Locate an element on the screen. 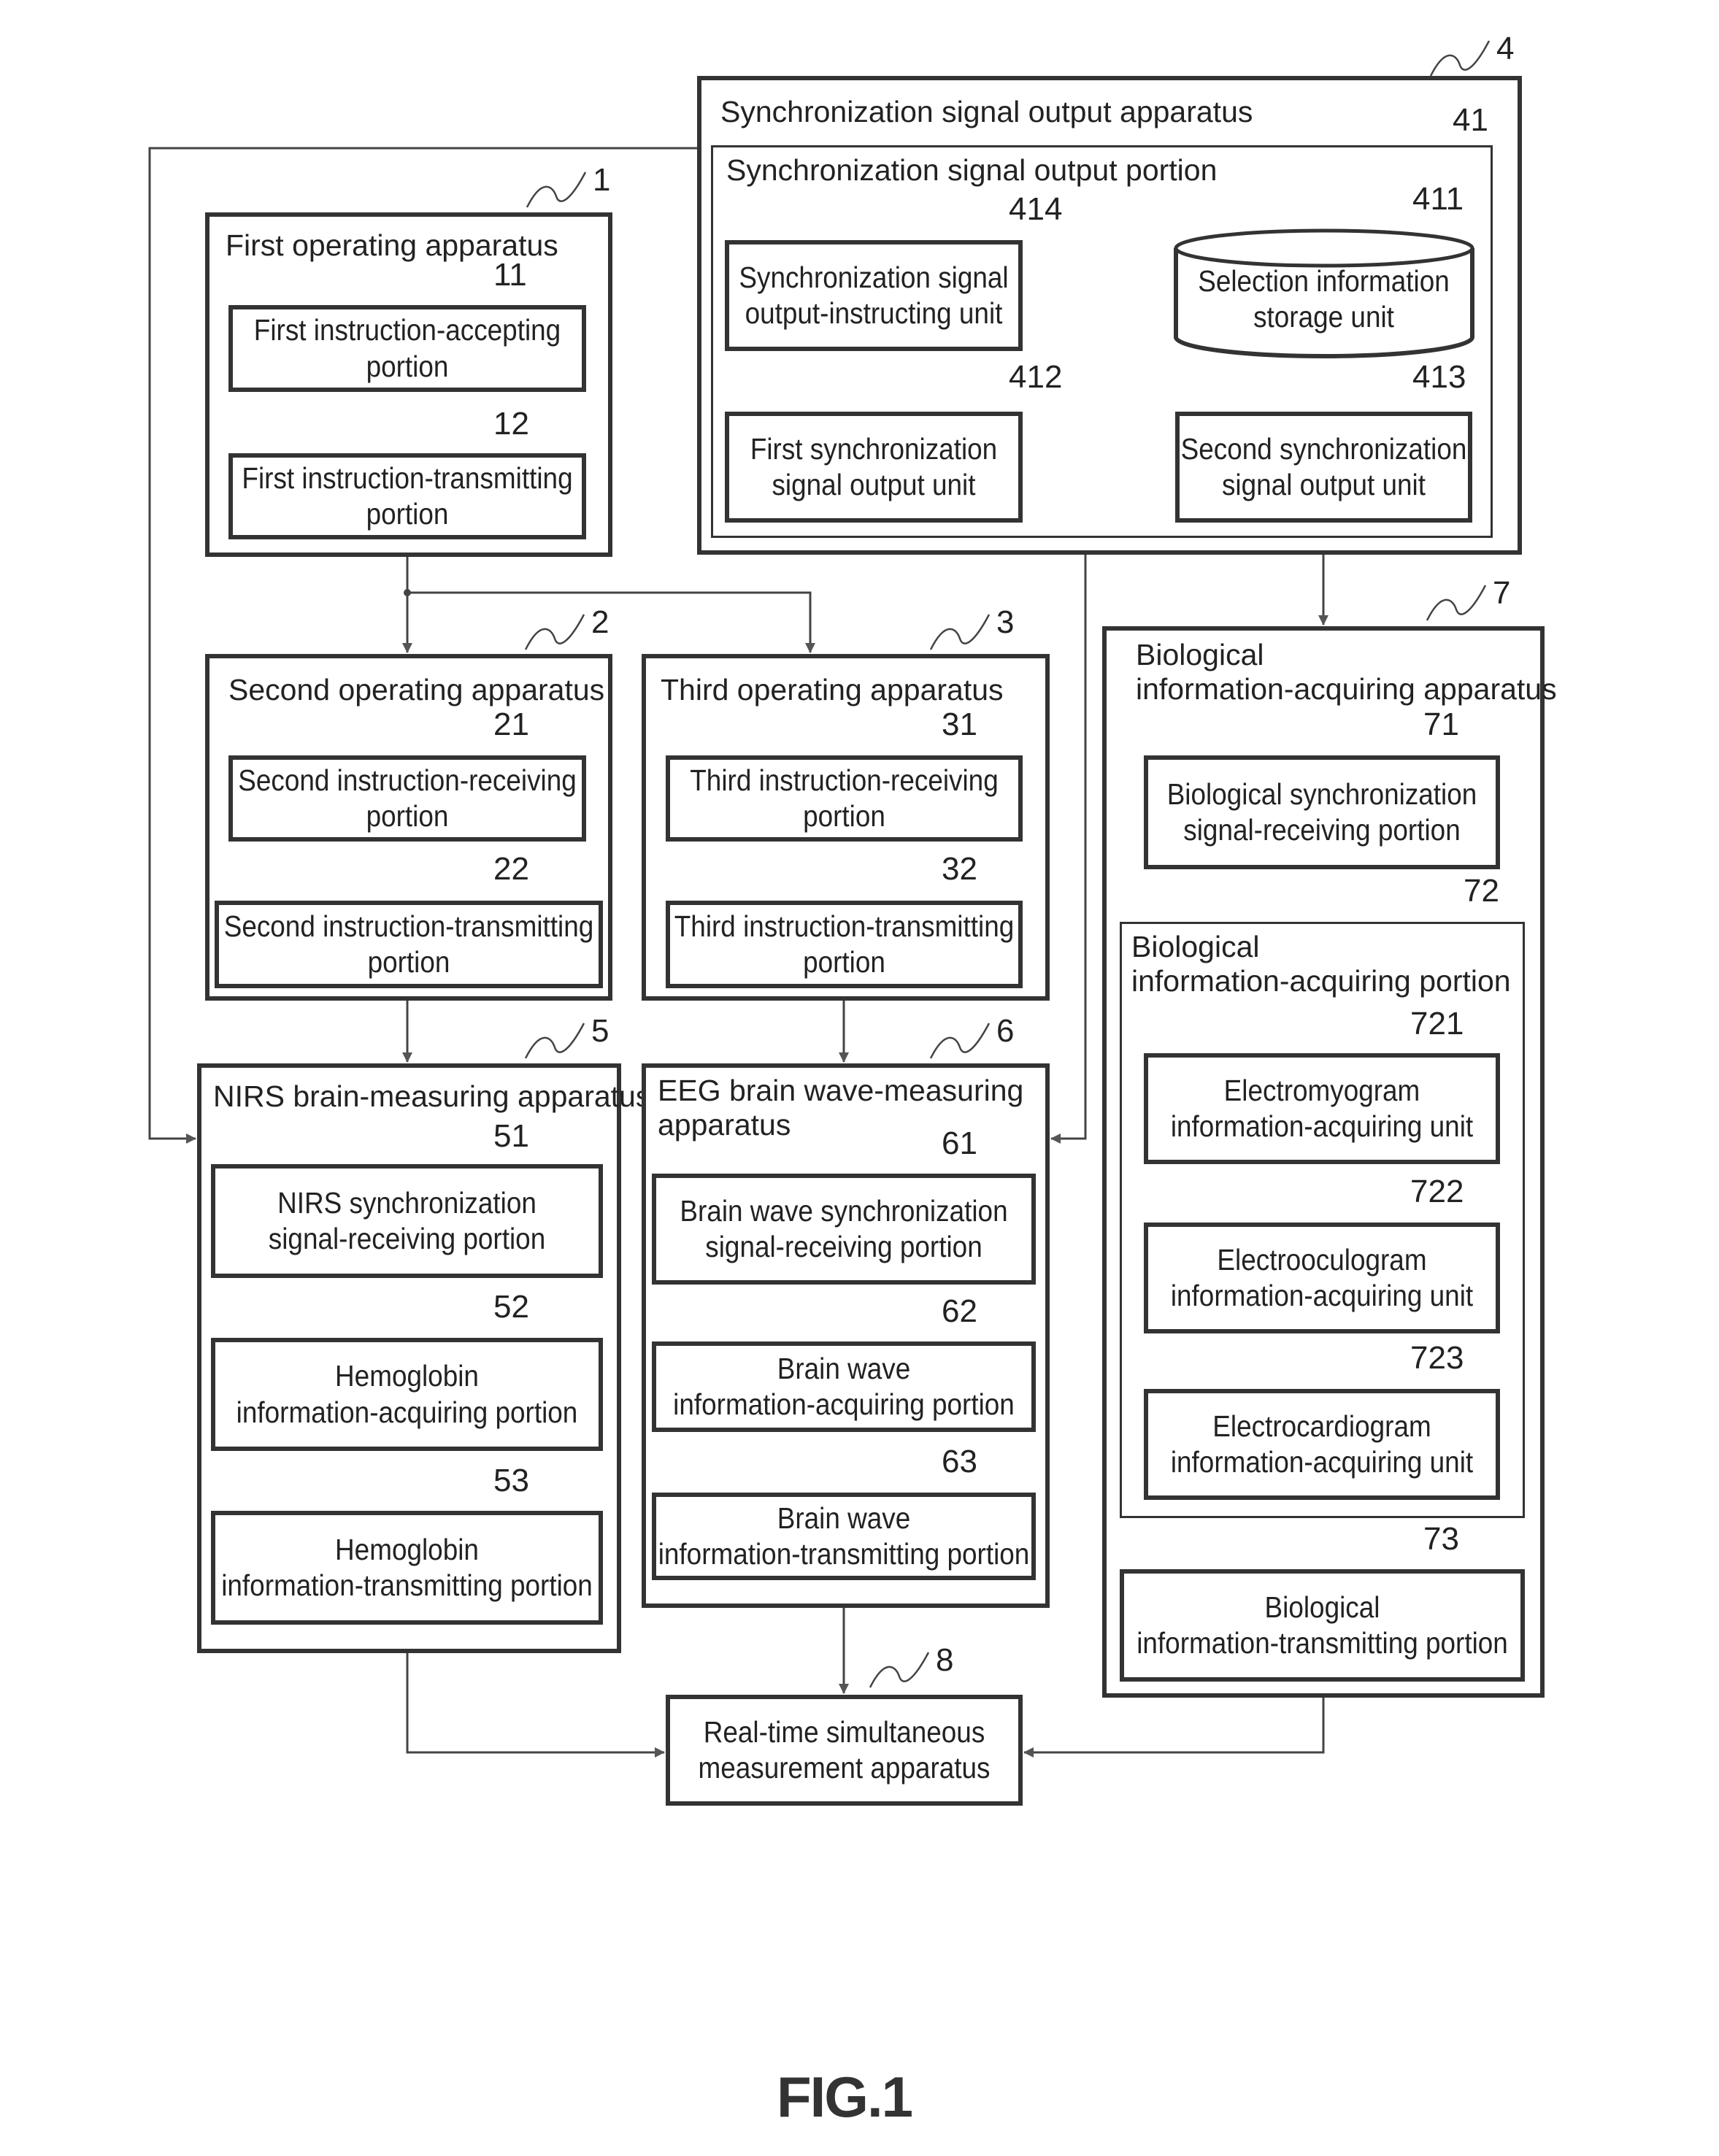 The width and height of the screenshot is (1719, 2156). ref-71: 71 is located at coordinates (1441, 724).